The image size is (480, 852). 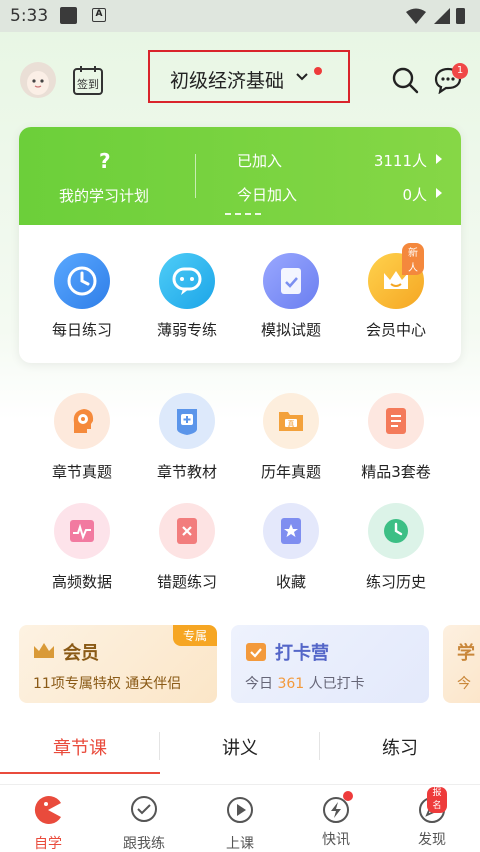 I want to click on quick-label: 模拟试题, so click(x=290, y=330).